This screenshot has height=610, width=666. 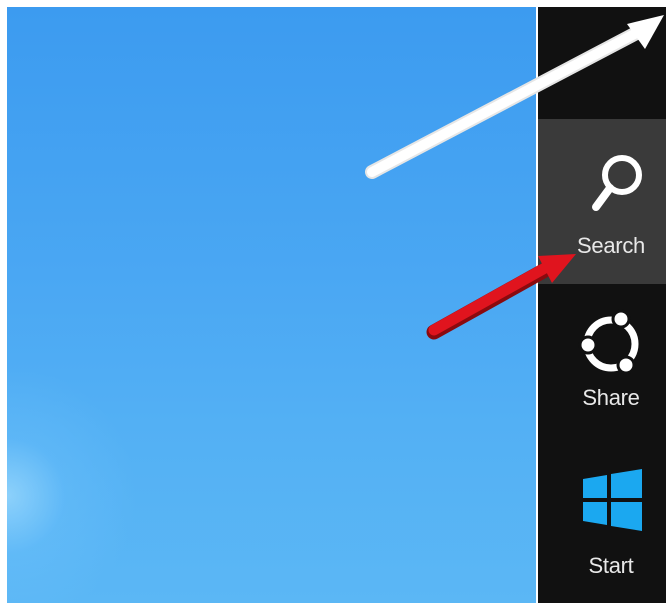 I want to click on search-icon, so click(x=617, y=183).